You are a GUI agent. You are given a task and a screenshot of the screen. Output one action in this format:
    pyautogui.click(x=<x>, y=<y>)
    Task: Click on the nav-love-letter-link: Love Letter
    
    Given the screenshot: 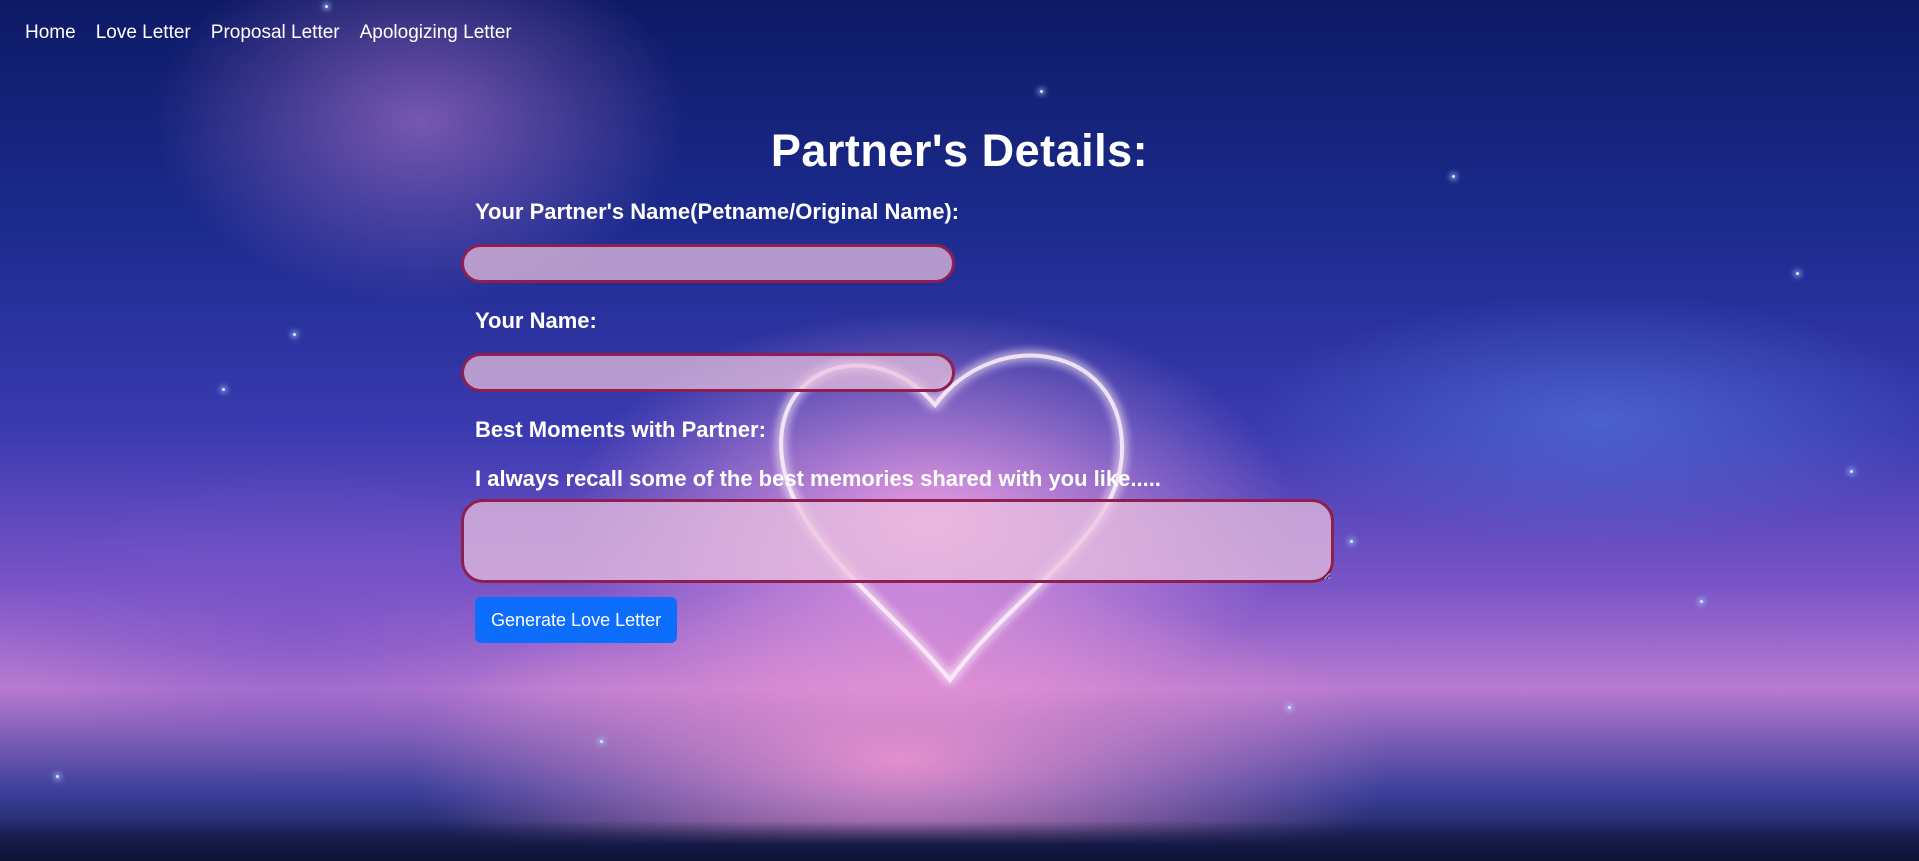 What is the action you would take?
    pyautogui.click(x=143, y=33)
    